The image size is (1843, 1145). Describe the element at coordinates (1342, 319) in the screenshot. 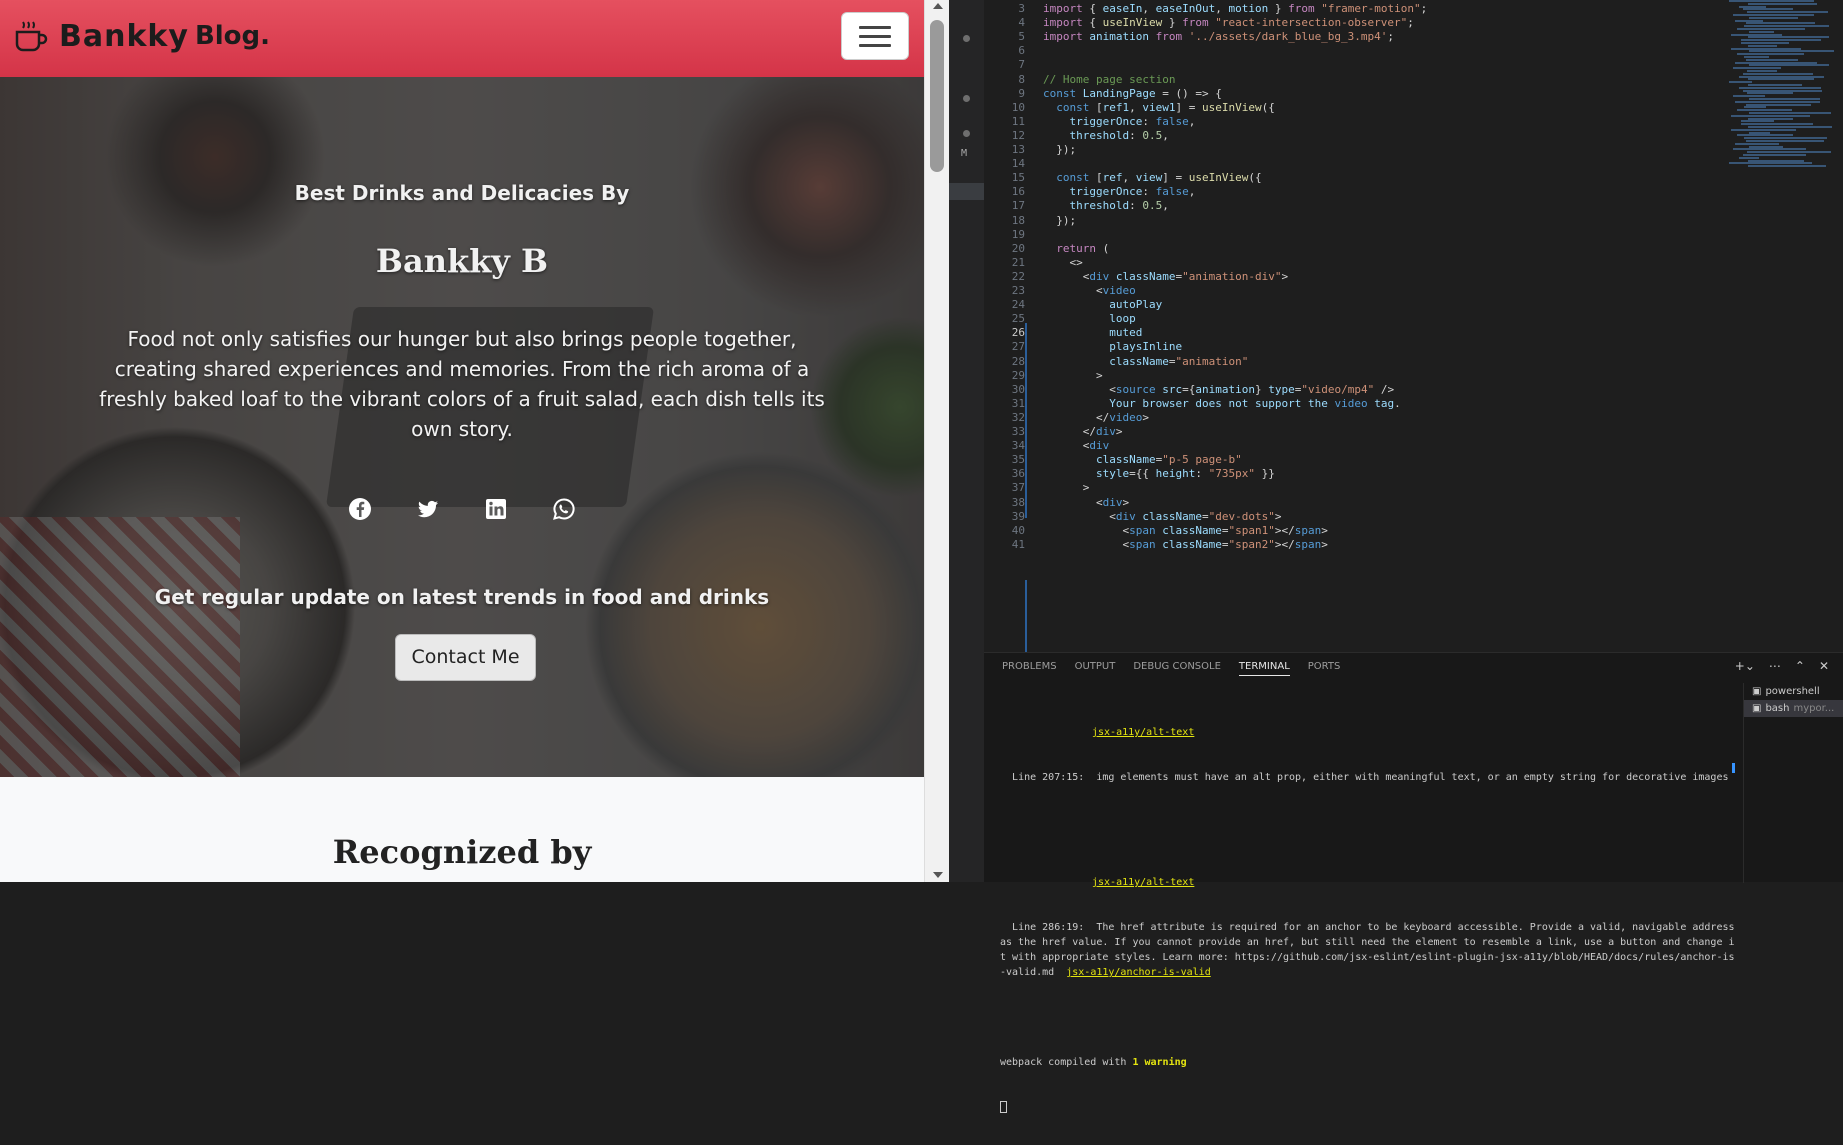

I see `code-line: 25 loop` at that location.